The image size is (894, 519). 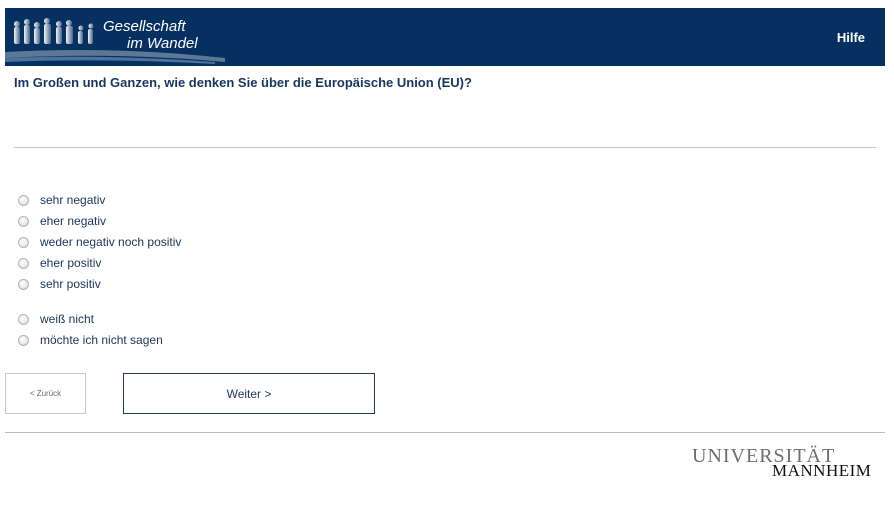 I want to click on option-label: weder negativ noch positiv, so click(x=111, y=242).